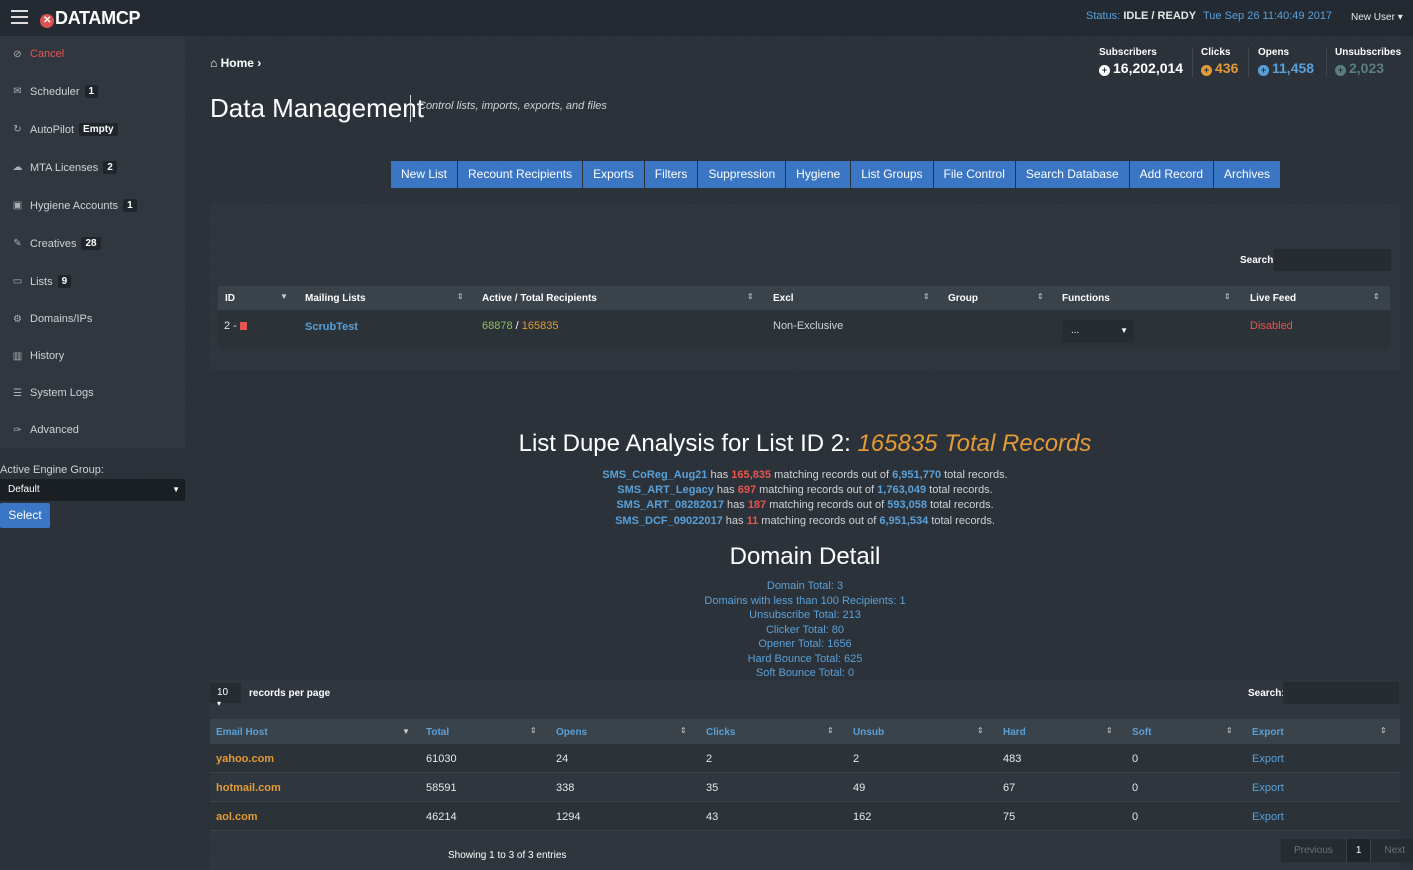 This screenshot has width=1413, height=870. I want to click on list-name-link: ScrubTest, so click(331, 327).